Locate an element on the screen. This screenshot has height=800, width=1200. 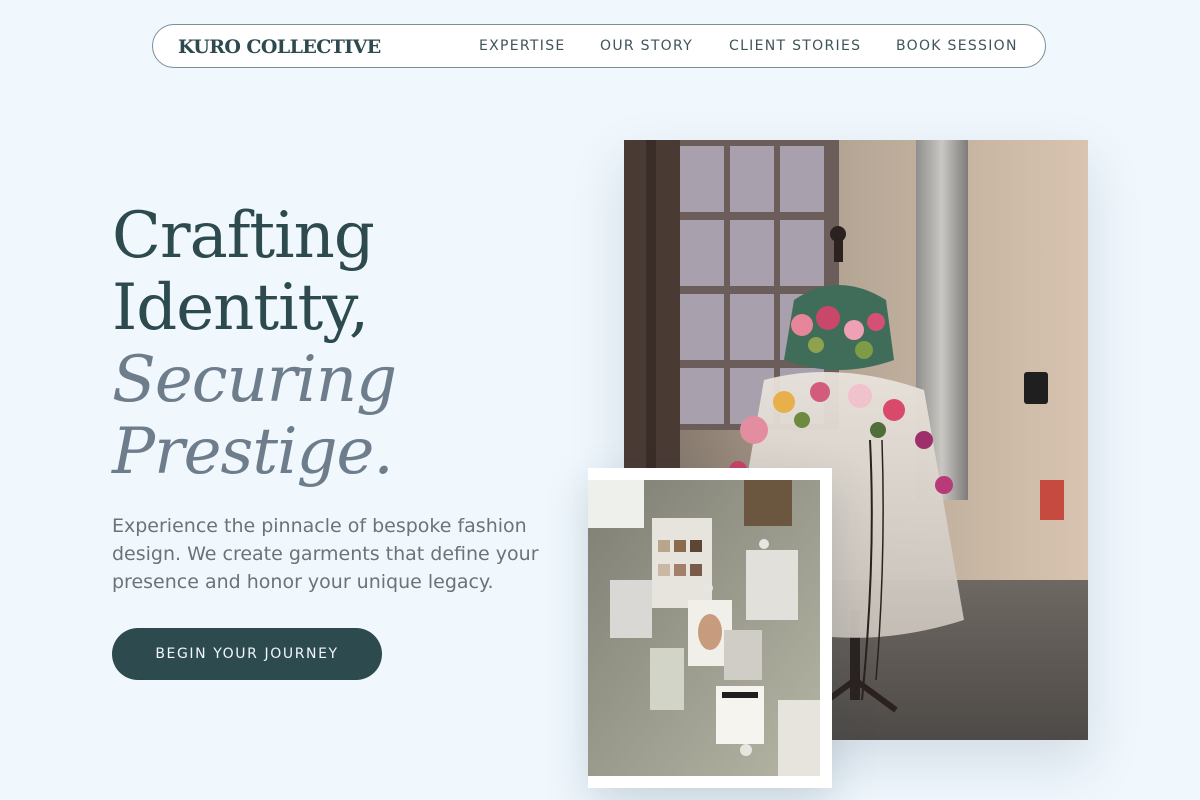
nav-link-our-story: OUR STORY is located at coordinates (646, 46).